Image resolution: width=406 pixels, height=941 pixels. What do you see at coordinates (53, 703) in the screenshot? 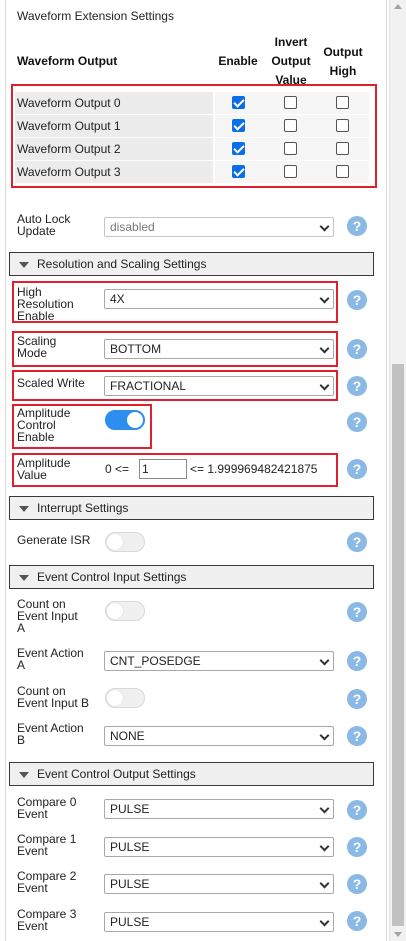
I see `label-line: Event Input B` at bounding box center [53, 703].